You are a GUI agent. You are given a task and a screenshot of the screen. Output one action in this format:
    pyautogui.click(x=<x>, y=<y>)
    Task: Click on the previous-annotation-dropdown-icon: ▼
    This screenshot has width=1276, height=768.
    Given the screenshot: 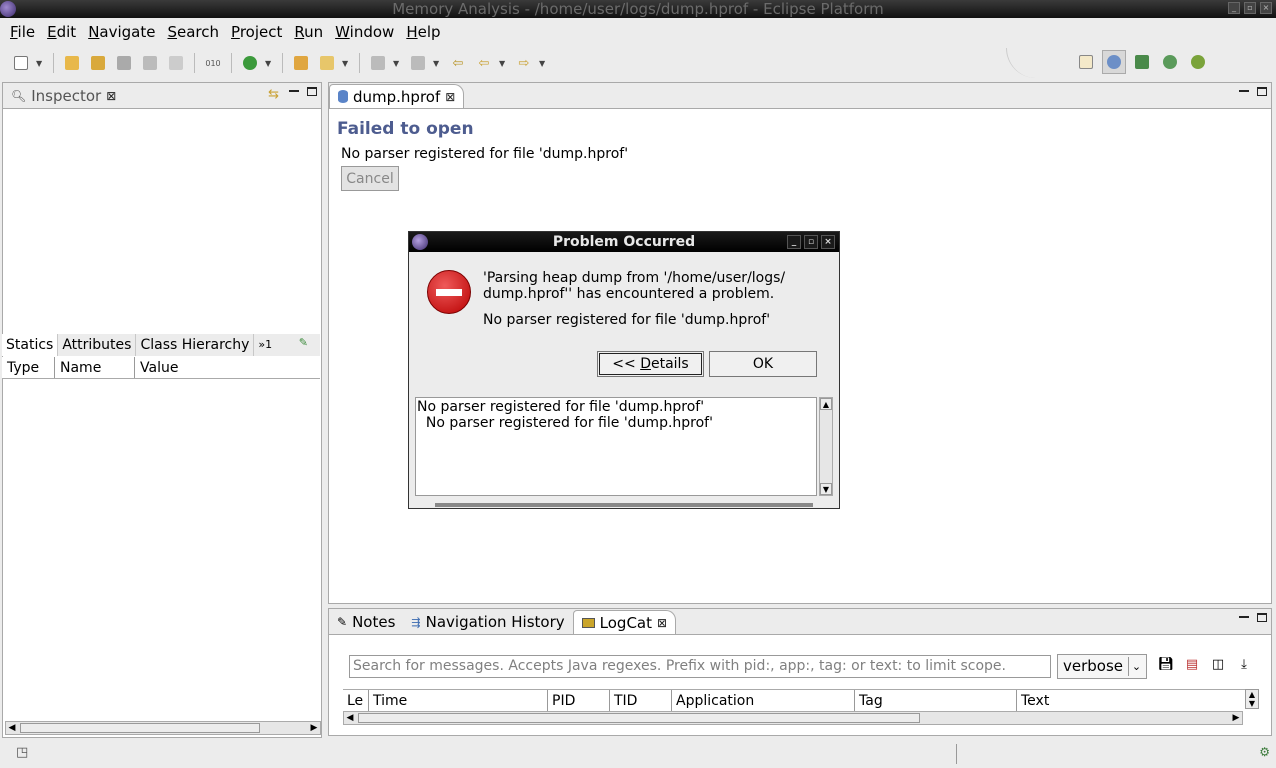 What is the action you would take?
    pyautogui.click(x=438, y=63)
    